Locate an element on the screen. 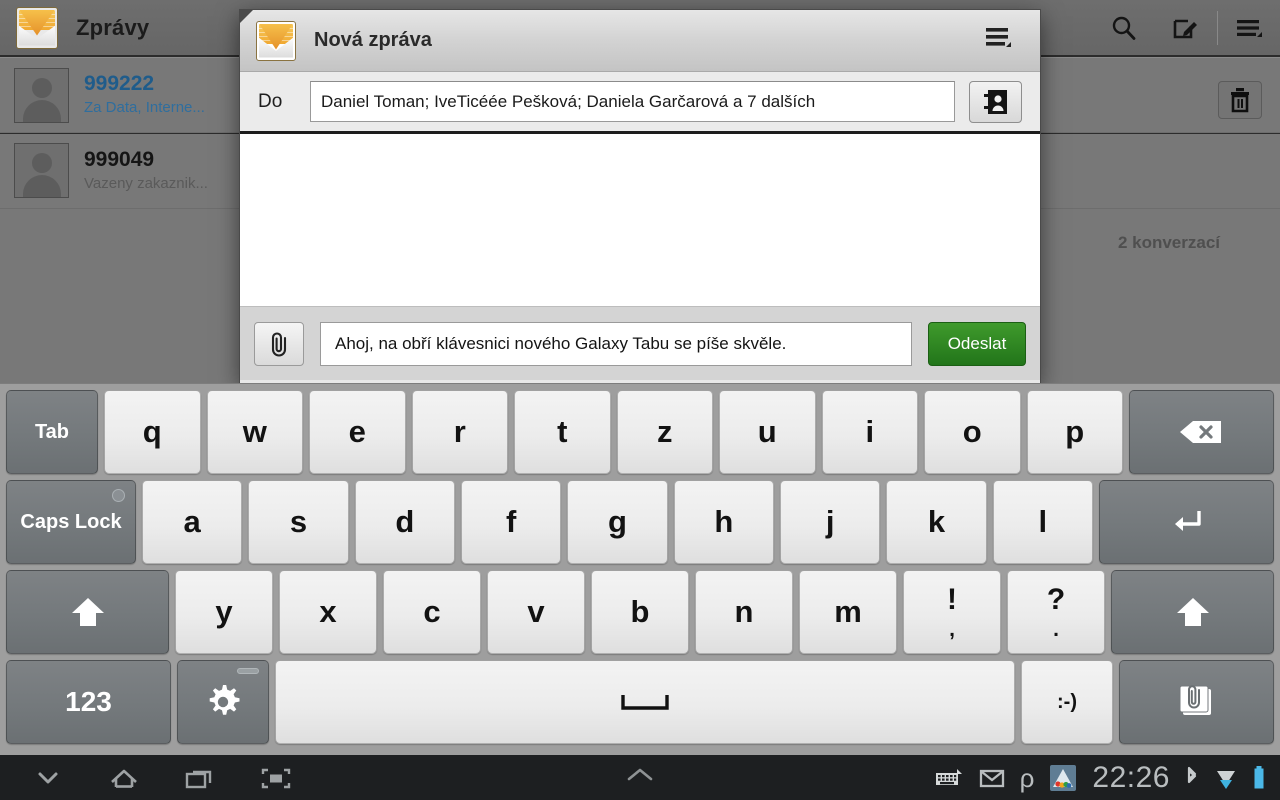 The height and width of the screenshot is (800, 1280). key-label: m is located at coordinates (848, 611).